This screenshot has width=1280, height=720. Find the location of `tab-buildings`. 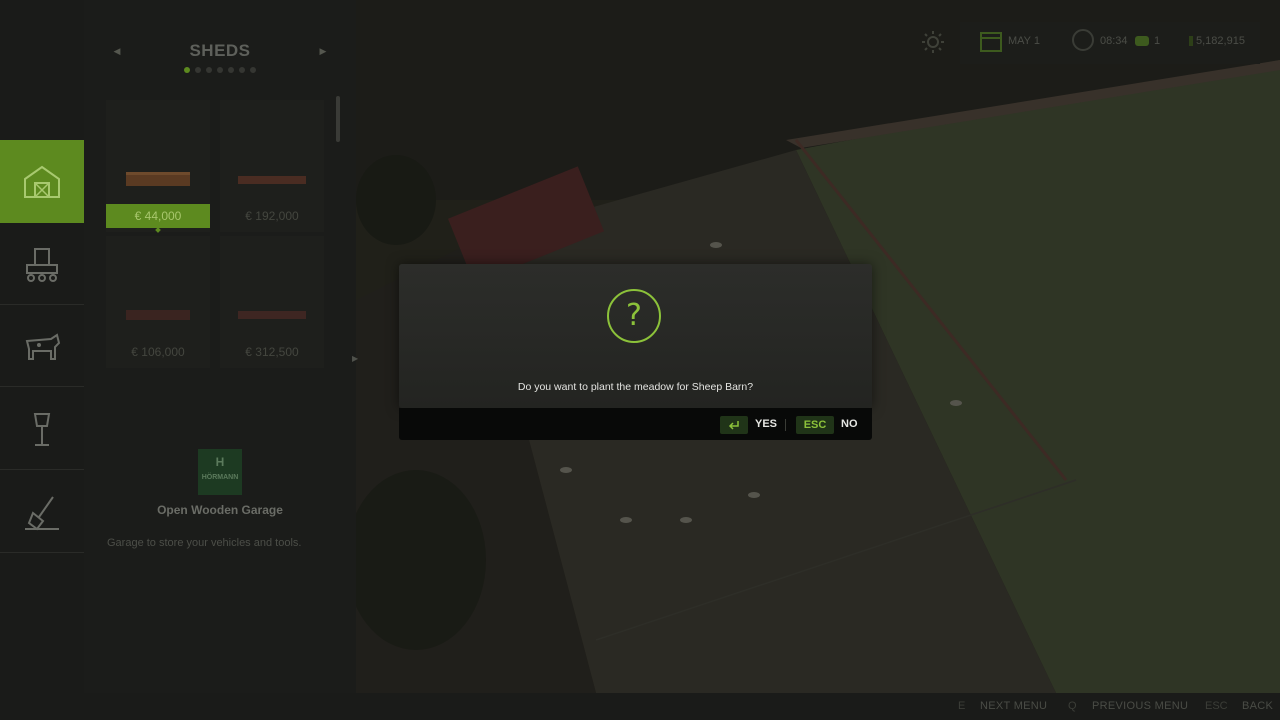

tab-buildings is located at coordinates (45, 181).